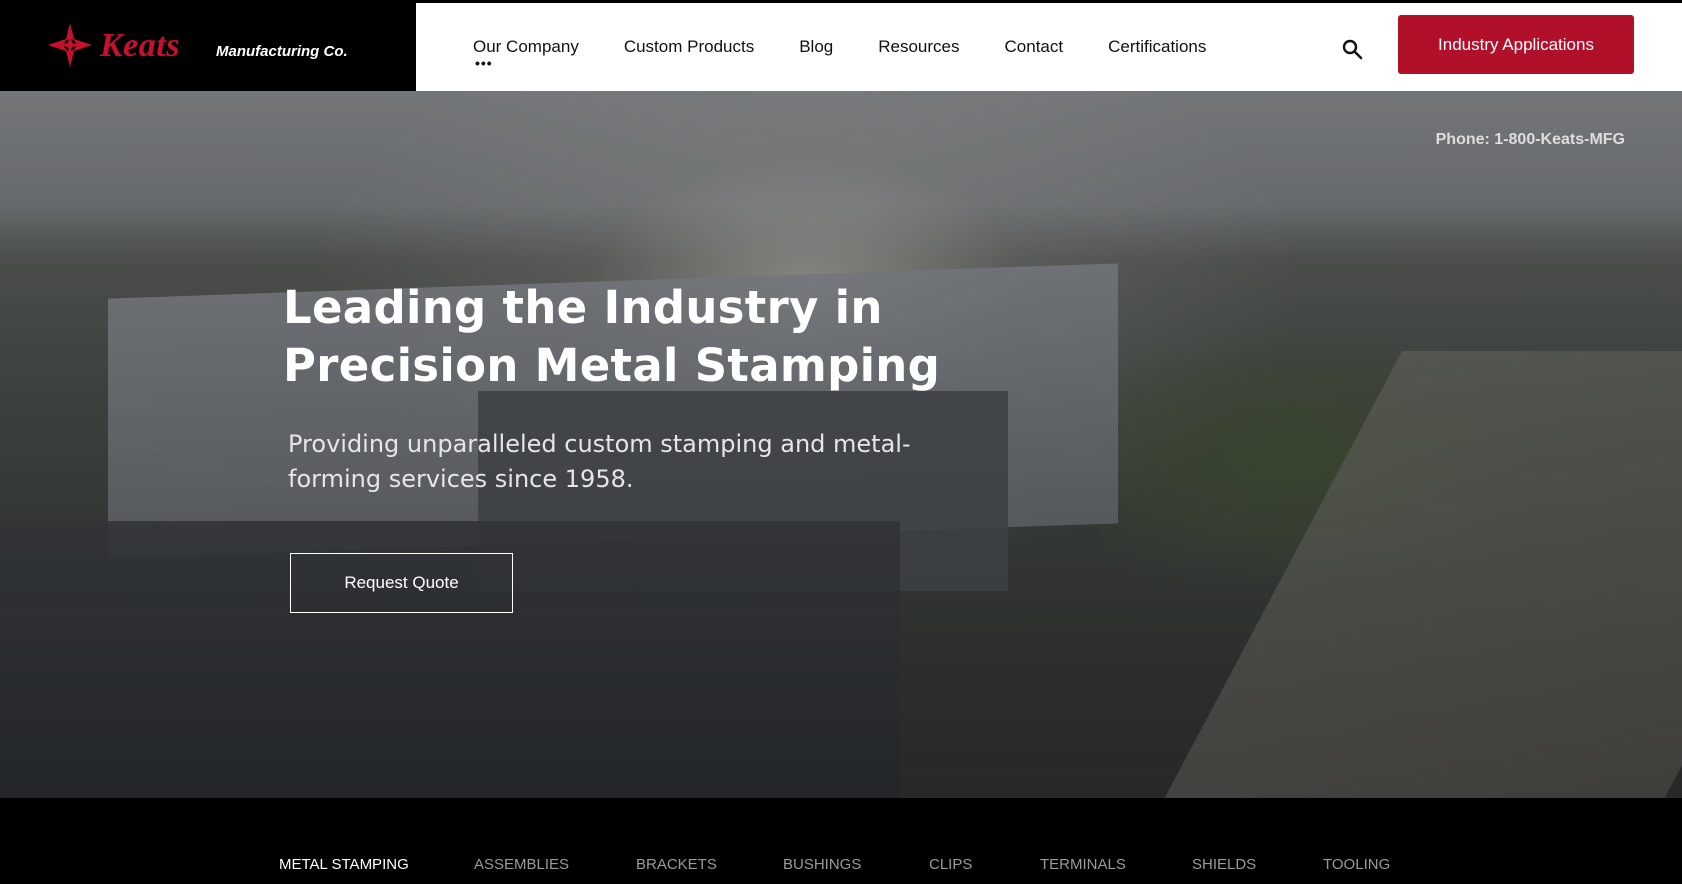  What do you see at coordinates (1356, 864) in the screenshot?
I see `subnav-item-tooling: TOOLING` at bounding box center [1356, 864].